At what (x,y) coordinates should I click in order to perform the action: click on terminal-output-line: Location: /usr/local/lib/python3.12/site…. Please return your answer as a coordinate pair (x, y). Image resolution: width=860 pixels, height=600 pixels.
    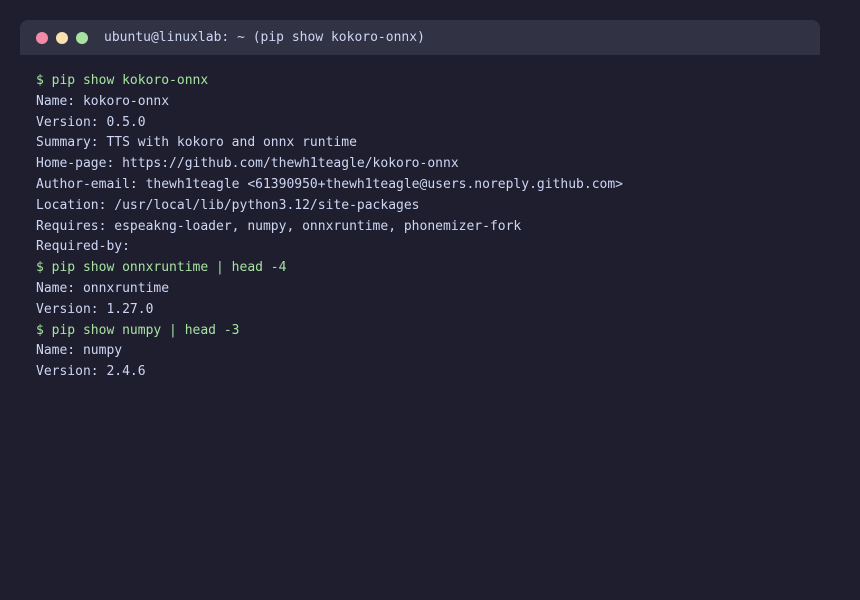
    Looking at the image, I should click on (228, 205).